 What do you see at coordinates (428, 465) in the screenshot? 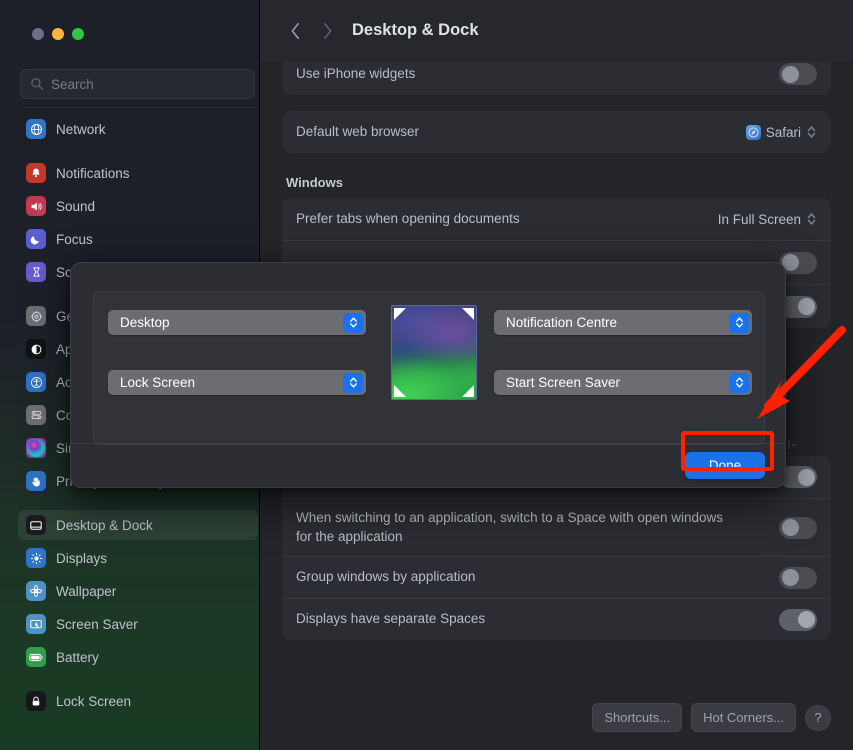
I see `dialog-footer: Done` at bounding box center [428, 465].